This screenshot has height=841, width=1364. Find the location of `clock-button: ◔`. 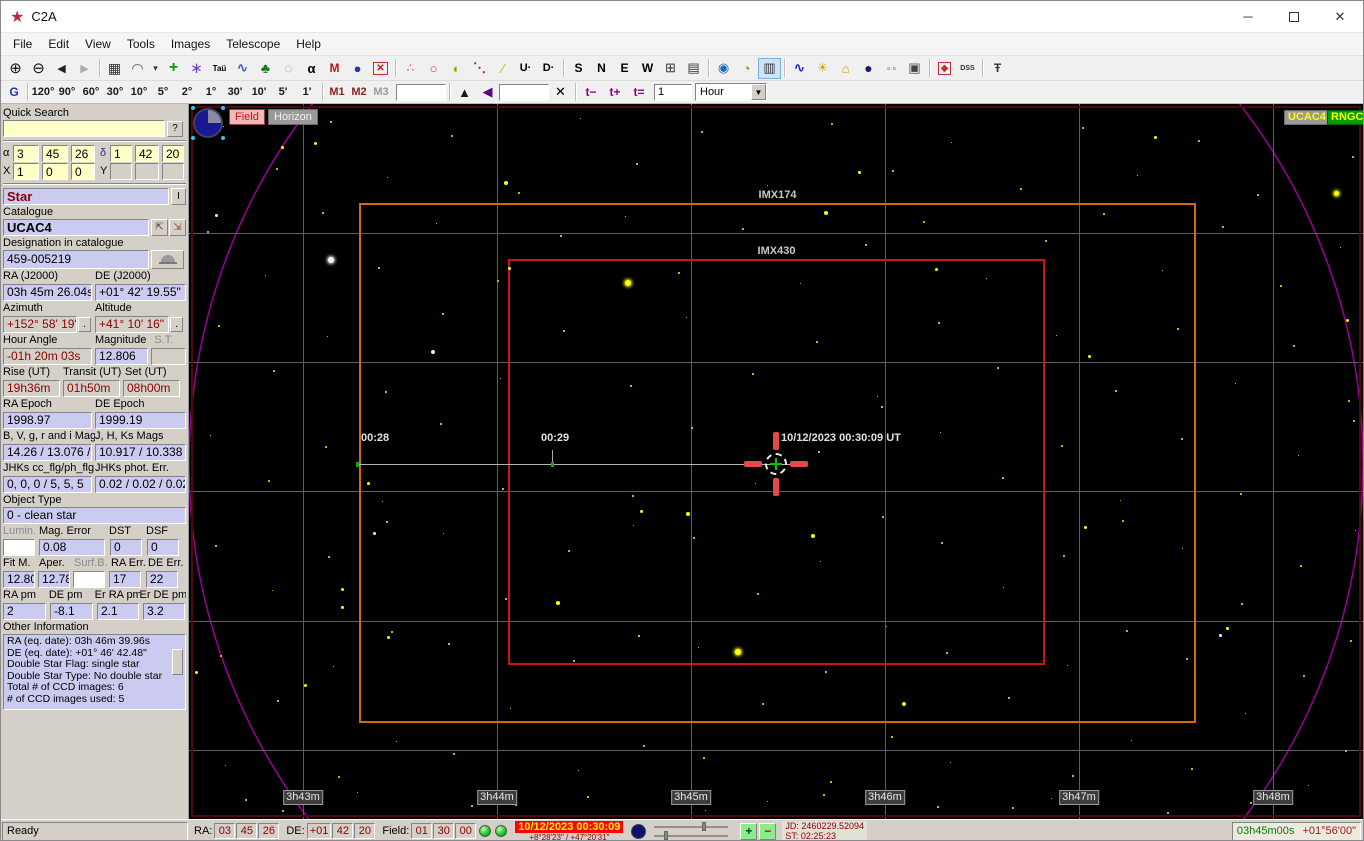

clock-button: ◔ is located at coordinates (746, 68).